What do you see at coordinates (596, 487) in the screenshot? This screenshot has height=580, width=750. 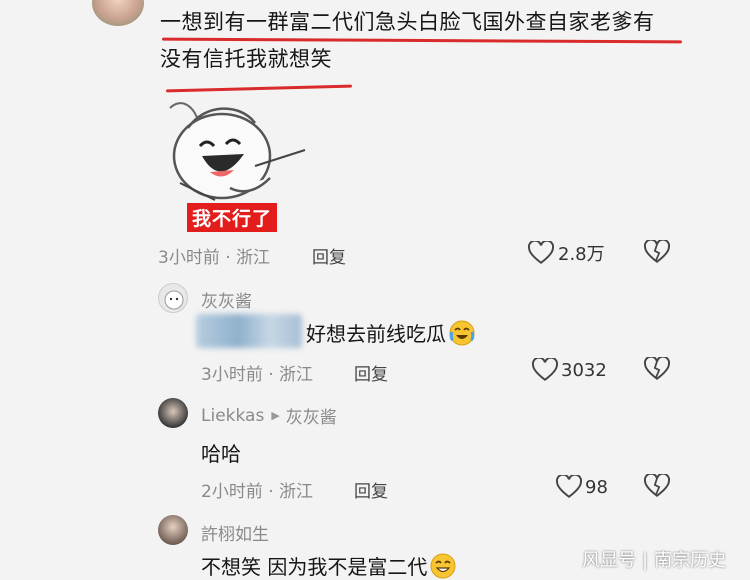 I see `like-count-2: 98` at bounding box center [596, 487].